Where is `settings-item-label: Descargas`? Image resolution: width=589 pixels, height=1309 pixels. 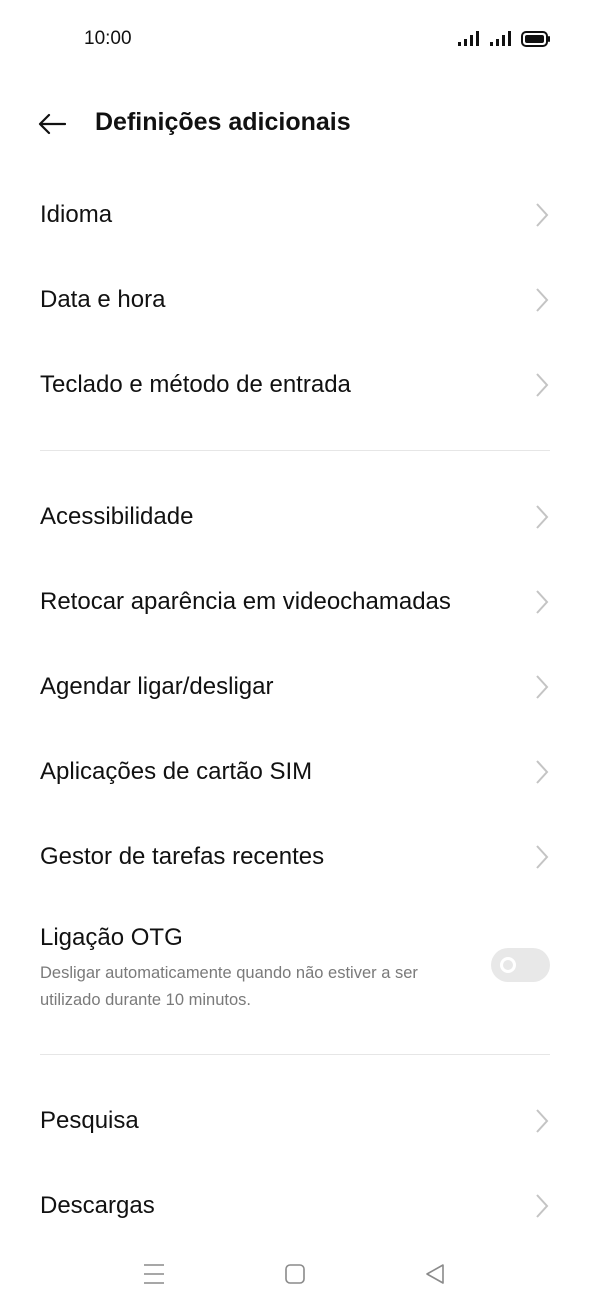 settings-item-label: Descargas is located at coordinates (97, 1205).